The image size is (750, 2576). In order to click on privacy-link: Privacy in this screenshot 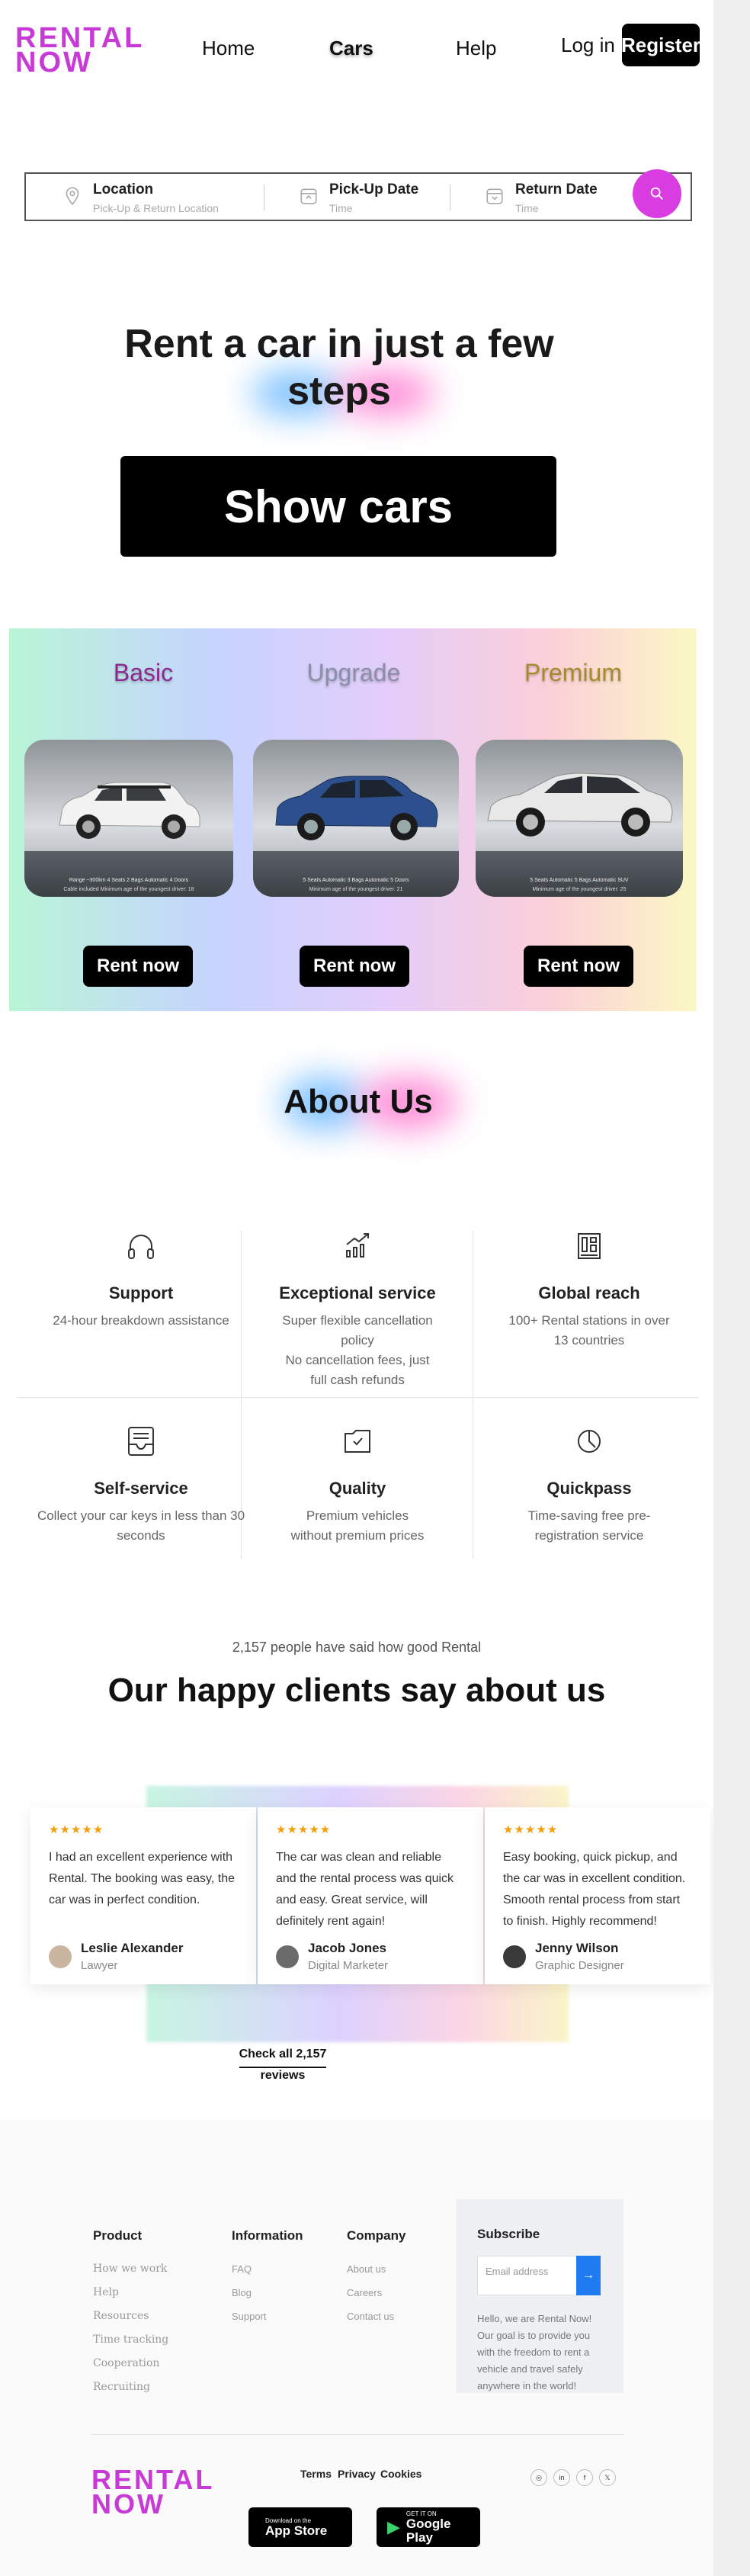, I will do `click(357, 2474)`.